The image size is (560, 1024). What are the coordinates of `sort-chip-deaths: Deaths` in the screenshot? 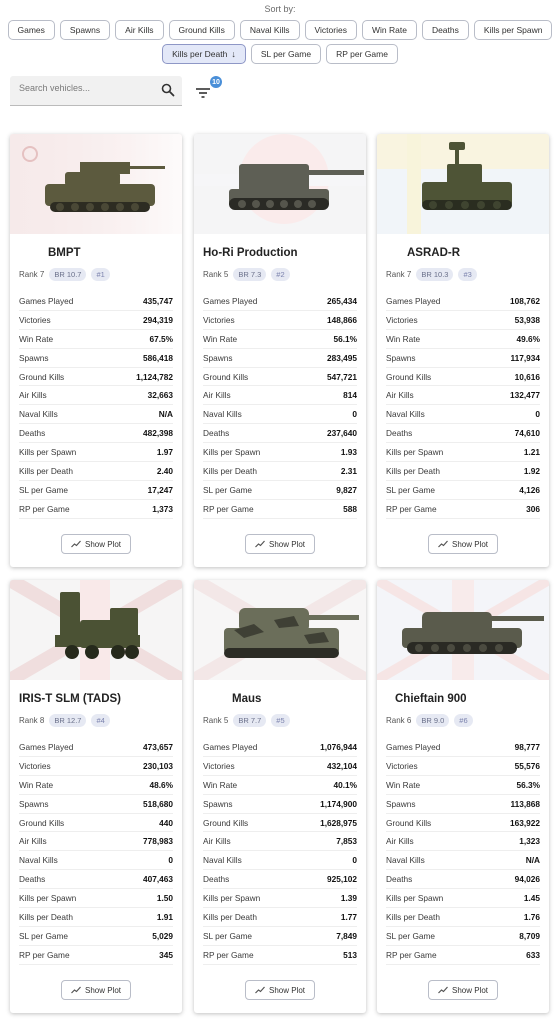 It's located at (445, 30).